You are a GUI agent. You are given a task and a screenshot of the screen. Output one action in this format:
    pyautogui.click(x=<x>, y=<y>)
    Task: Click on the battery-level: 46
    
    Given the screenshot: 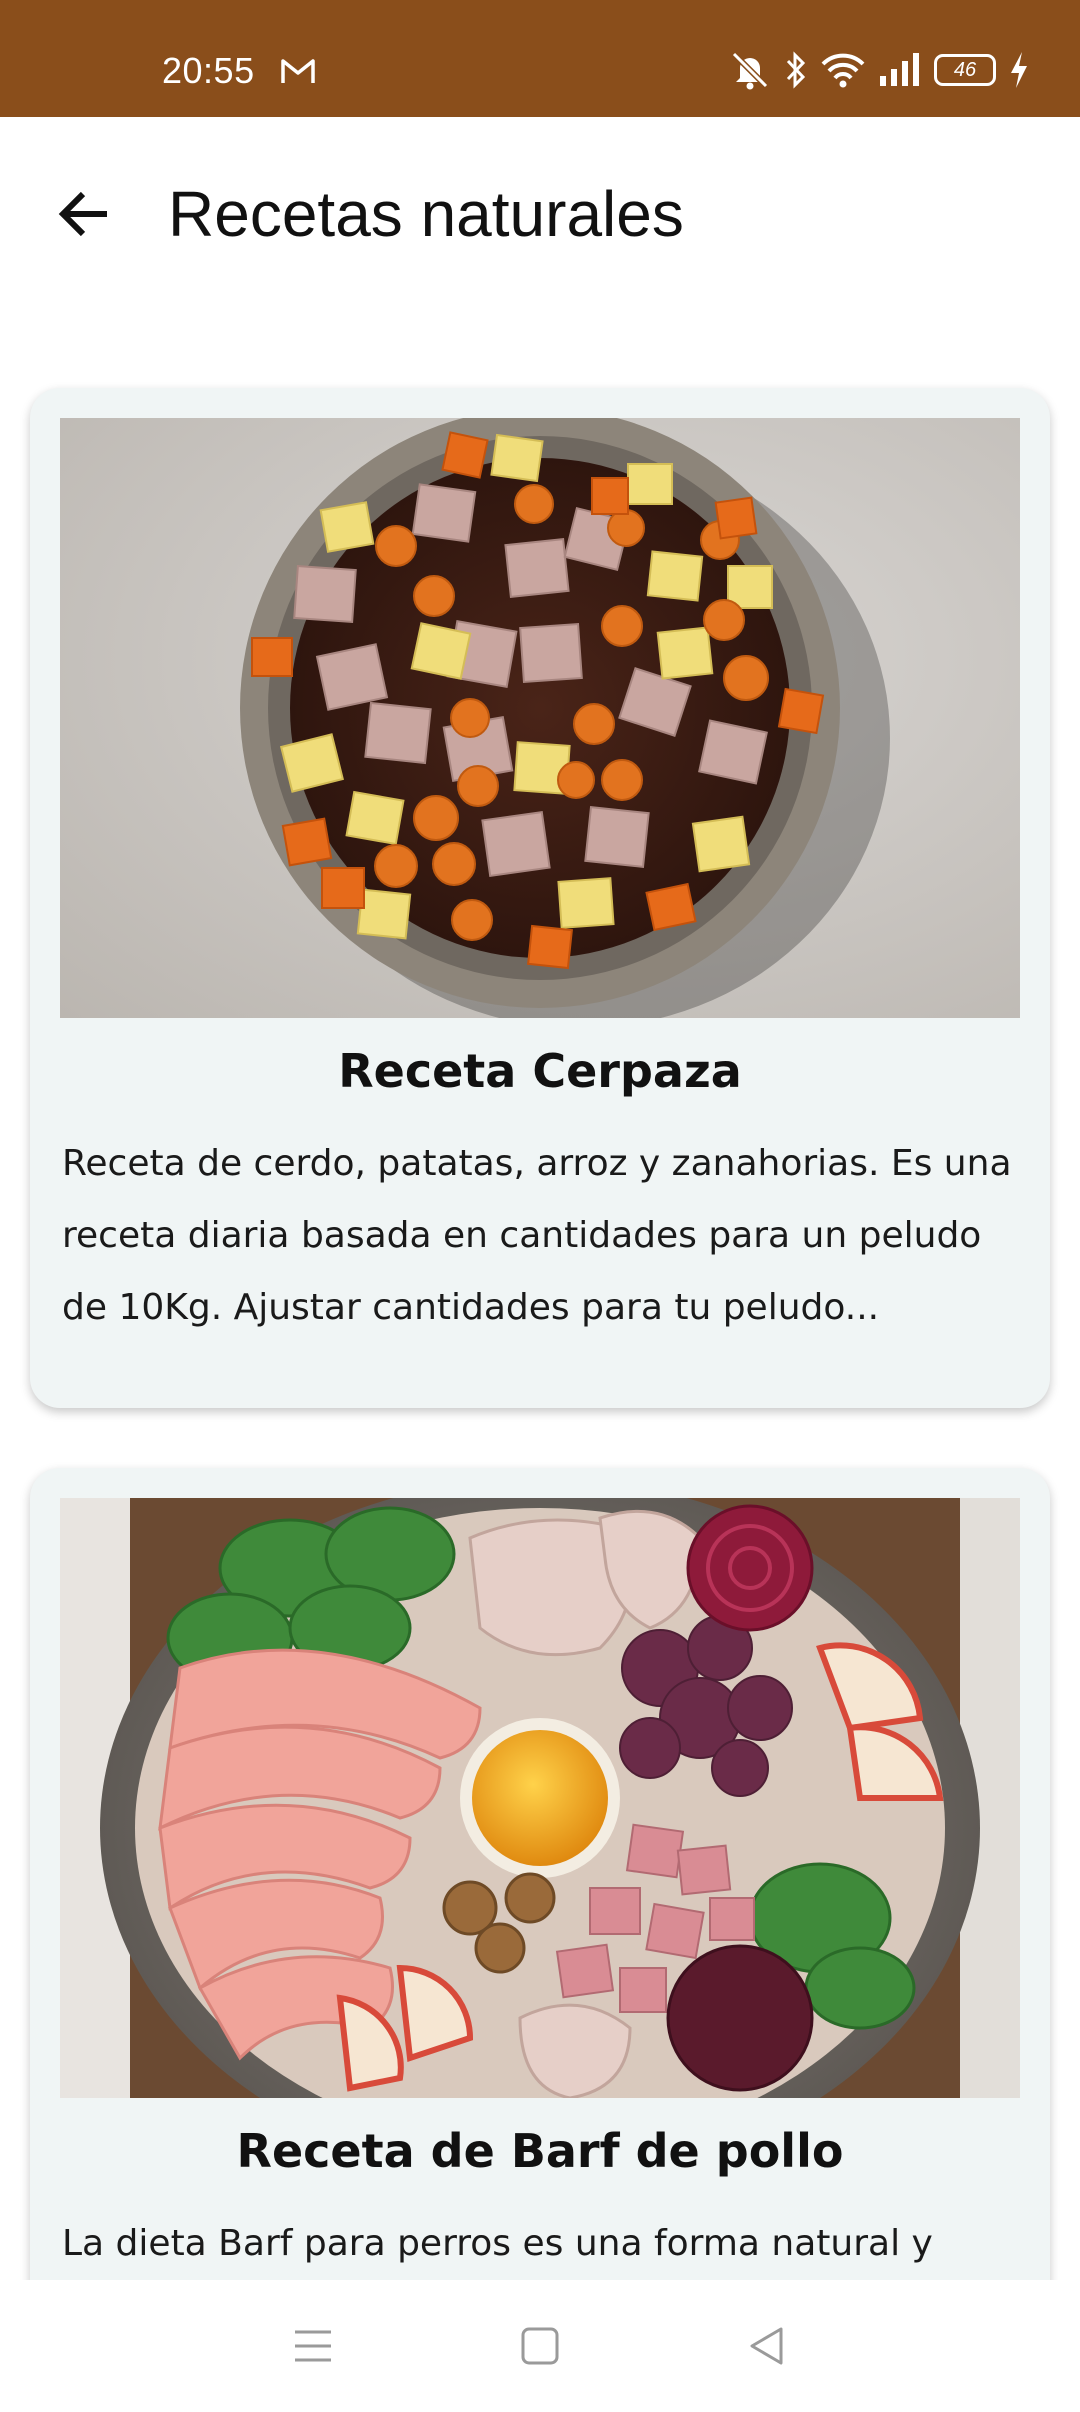 What is the action you would take?
    pyautogui.click(x=965, y=69)
    